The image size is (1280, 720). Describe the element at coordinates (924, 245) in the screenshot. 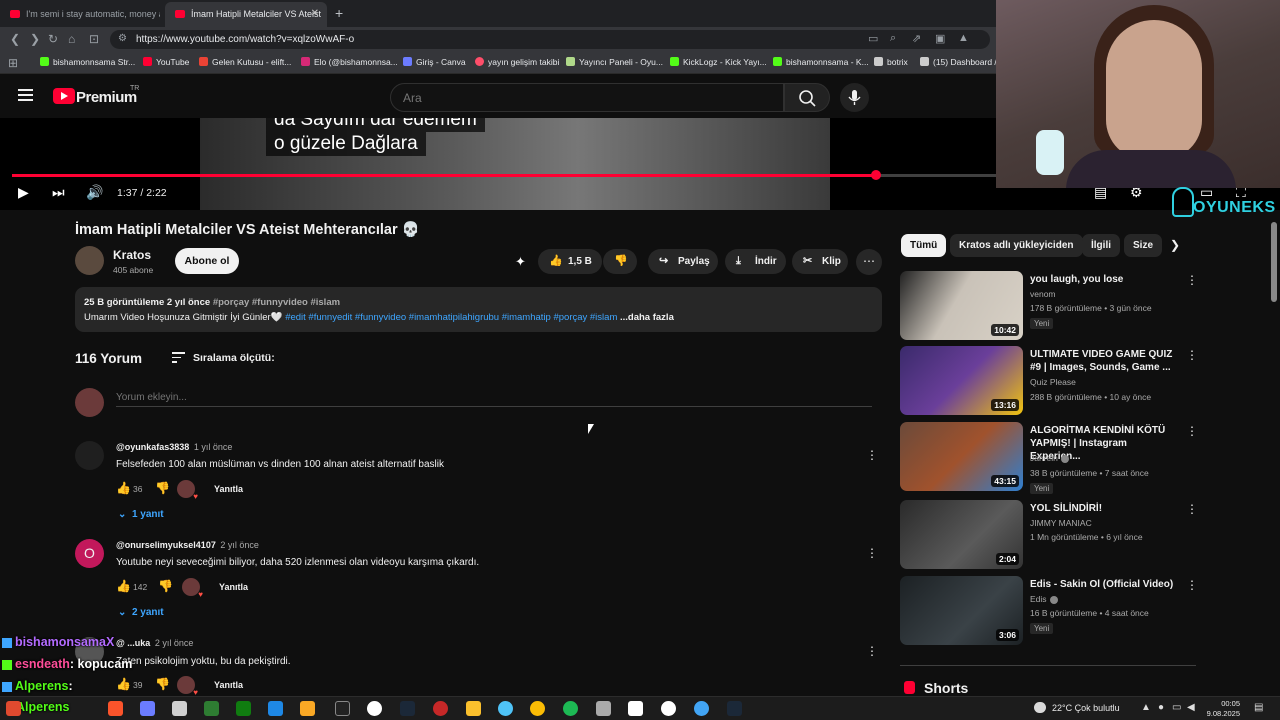

I see `chip-all: Tümü` at that location.